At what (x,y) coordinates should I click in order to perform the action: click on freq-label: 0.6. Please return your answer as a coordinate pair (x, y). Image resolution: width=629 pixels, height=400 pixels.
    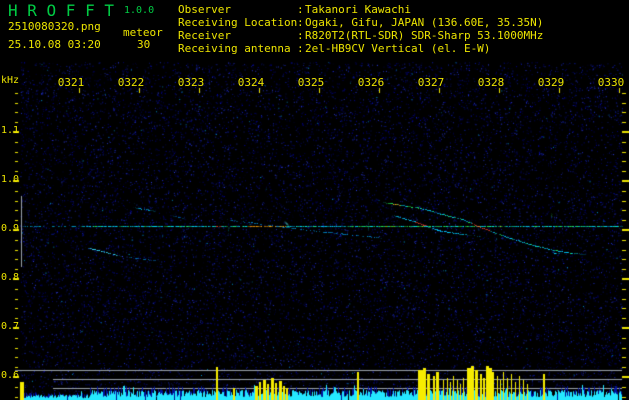
    Looking at the image, I should click on (10, 375).